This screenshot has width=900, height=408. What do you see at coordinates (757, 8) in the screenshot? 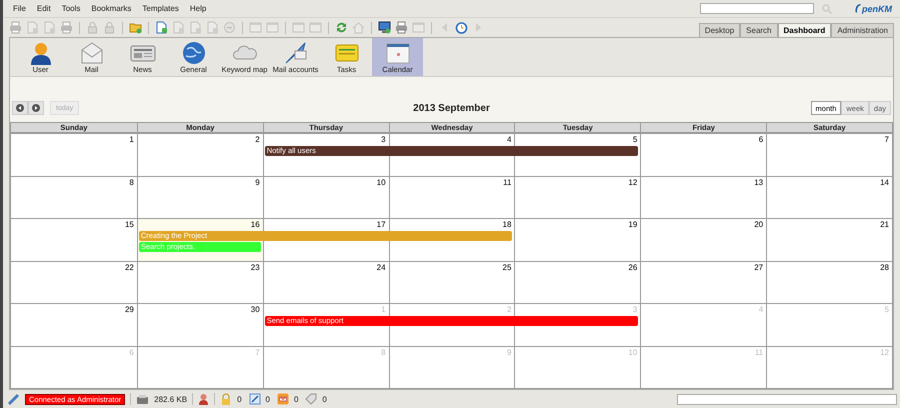
I see `search-field` at bounding box center [757, 8].